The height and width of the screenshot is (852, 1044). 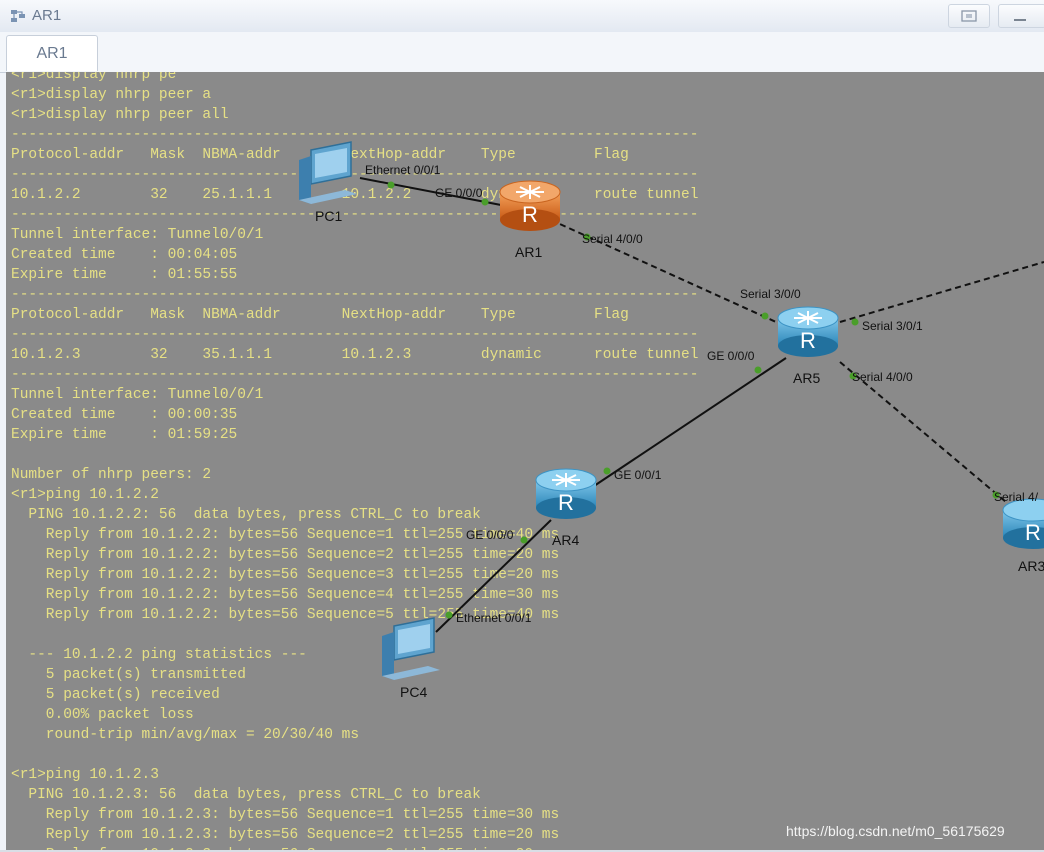 I want to click on tab-label: AR1, so click(x=52, y=53).